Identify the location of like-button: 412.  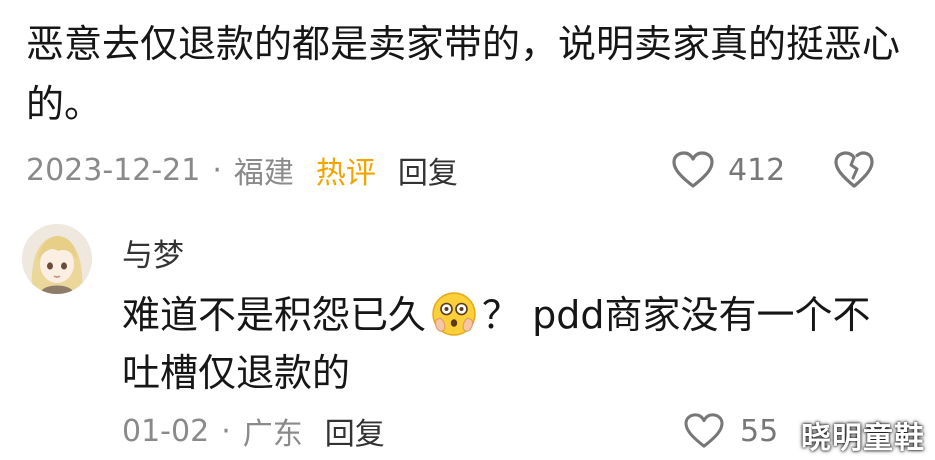
(728, 170).